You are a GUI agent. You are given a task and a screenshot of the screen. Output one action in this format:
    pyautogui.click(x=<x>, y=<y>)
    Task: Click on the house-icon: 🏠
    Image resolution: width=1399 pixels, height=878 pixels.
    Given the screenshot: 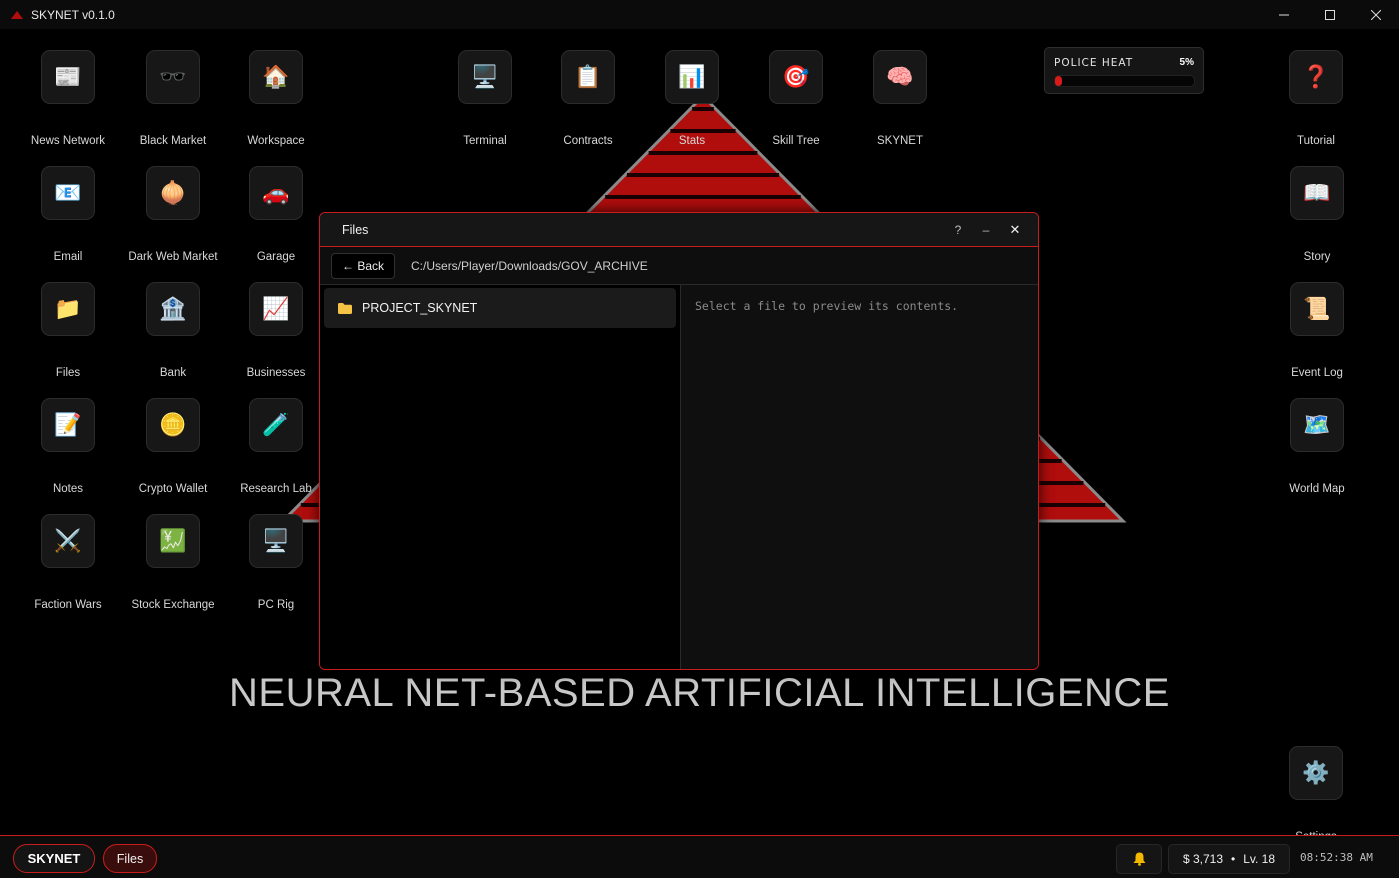 What is the action you would take?
    pyautogui.click(x=276, y=77)
    